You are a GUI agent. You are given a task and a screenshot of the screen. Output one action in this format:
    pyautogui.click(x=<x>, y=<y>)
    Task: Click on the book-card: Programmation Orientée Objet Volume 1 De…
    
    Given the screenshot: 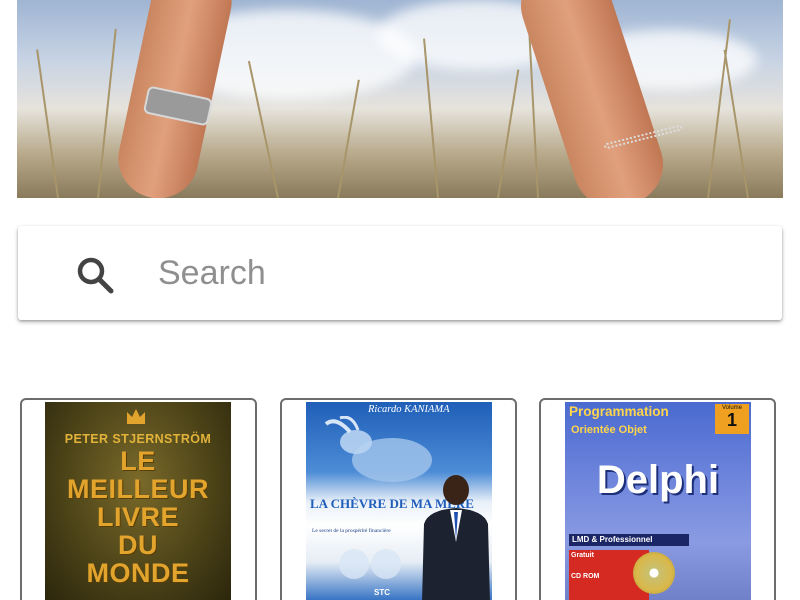 What is the action you would take?
    pyautogui.click(x=657, y=499)
    